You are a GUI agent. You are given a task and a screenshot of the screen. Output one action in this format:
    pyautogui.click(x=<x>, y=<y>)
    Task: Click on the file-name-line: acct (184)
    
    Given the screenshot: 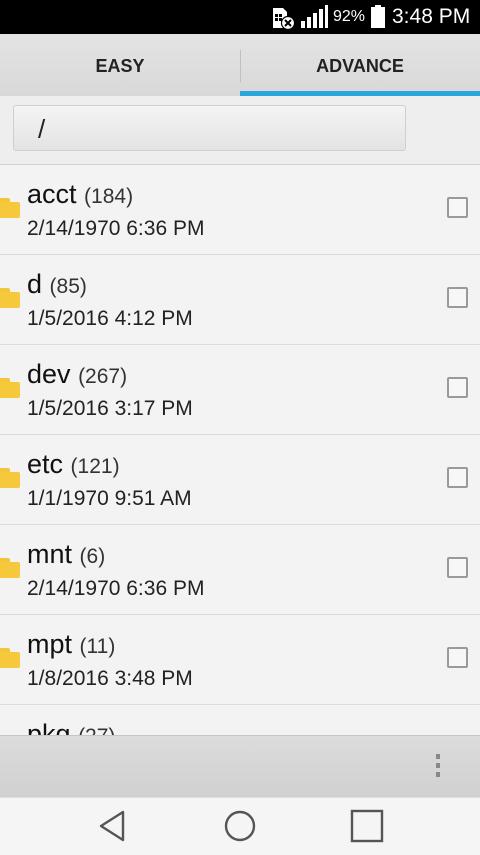 What is the action you would take?
    pyautogui.click(x=80, y=194)
    